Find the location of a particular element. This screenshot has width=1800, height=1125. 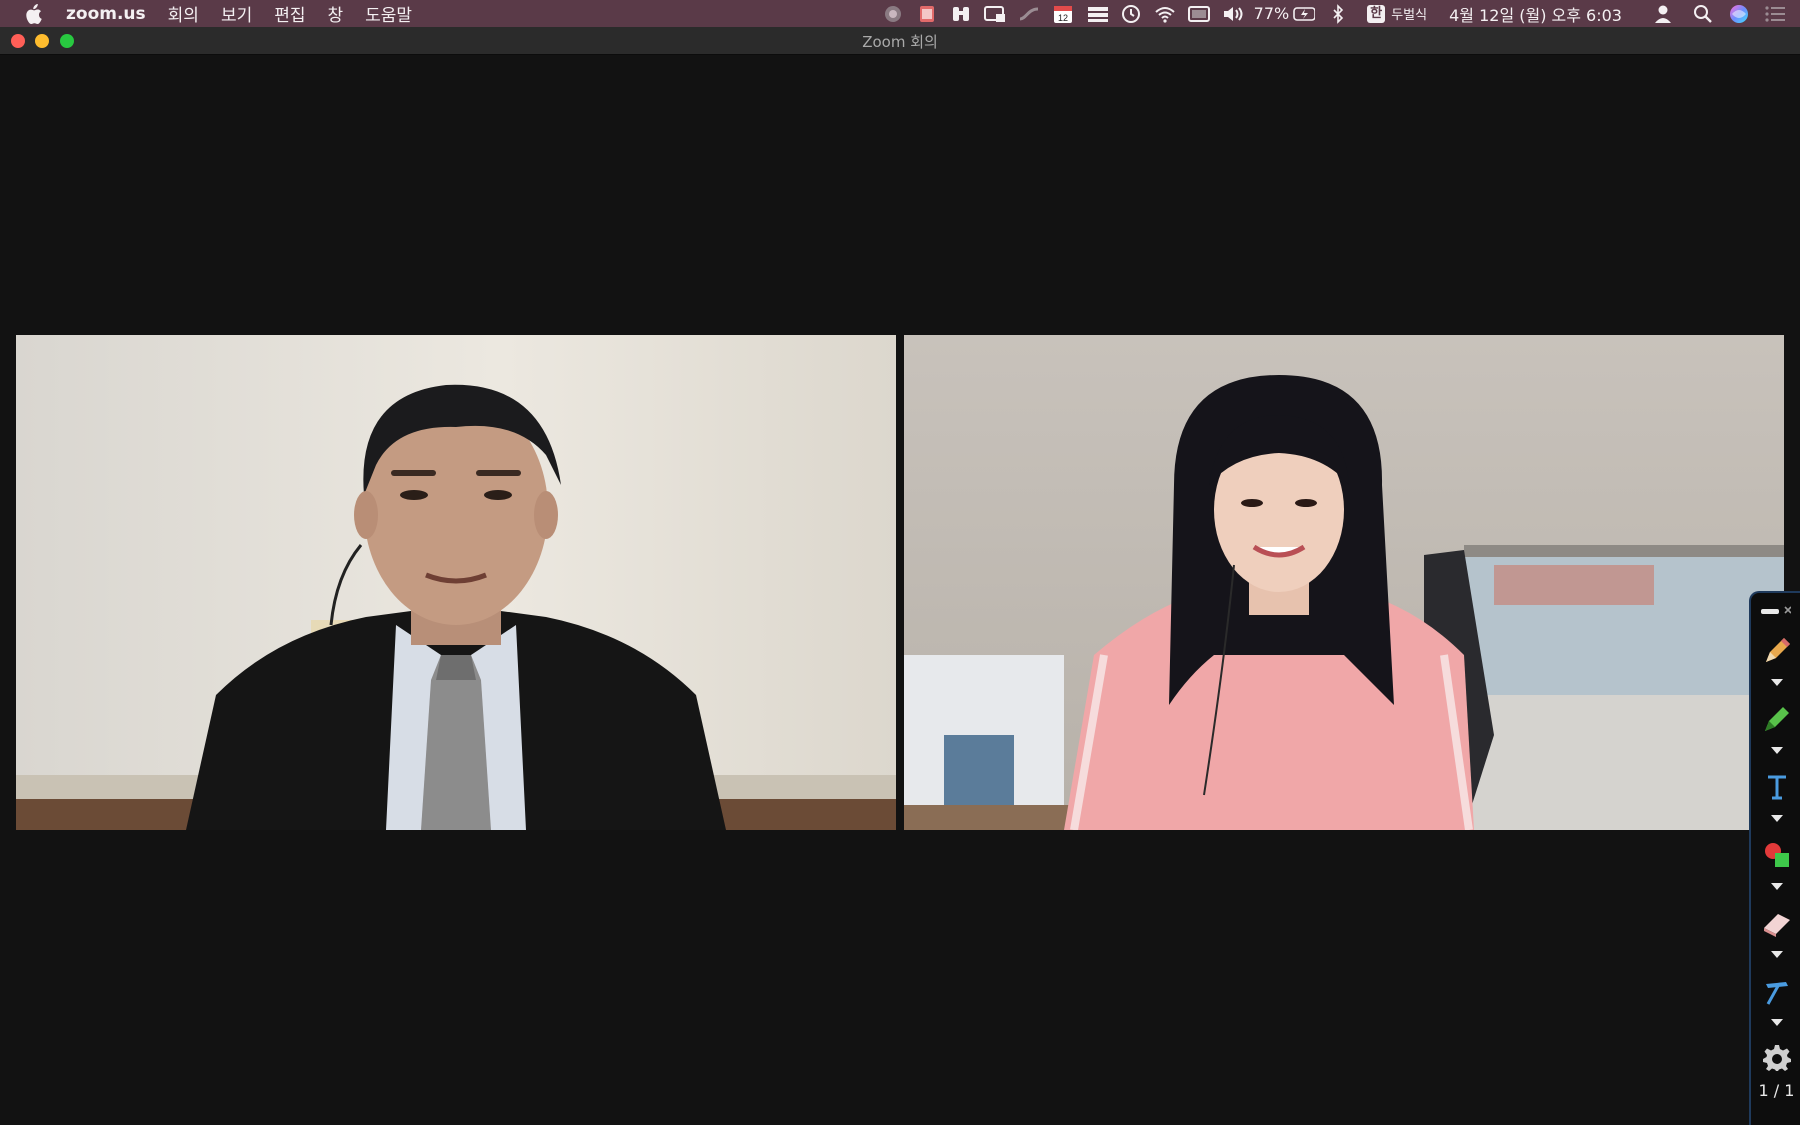

eraser-icon is located at coordinates (1777, 923).